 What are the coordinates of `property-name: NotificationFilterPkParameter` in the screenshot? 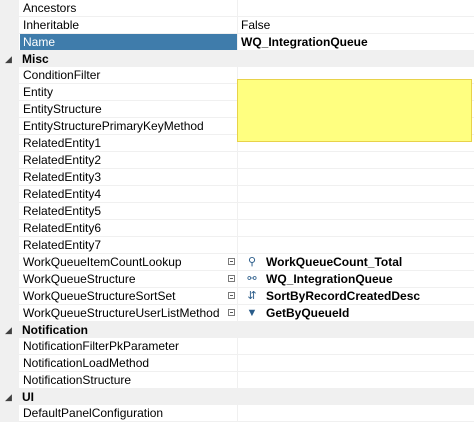 It's located at (101, 346).